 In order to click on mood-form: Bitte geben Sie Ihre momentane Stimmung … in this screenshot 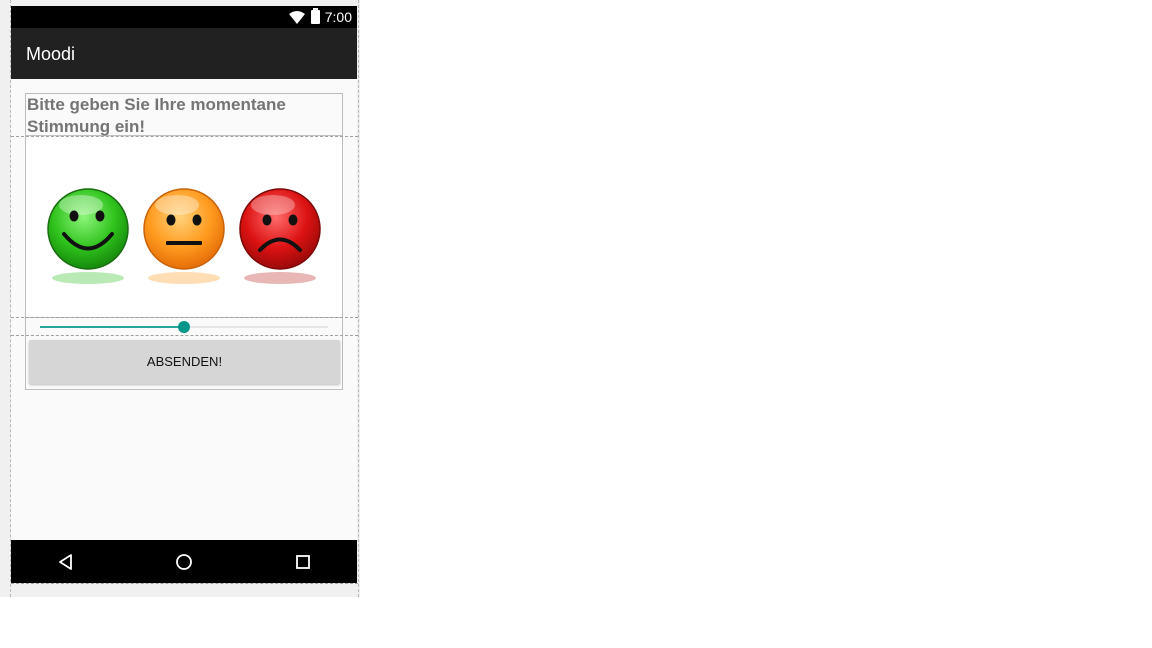, I will do `click(184, 241)`.